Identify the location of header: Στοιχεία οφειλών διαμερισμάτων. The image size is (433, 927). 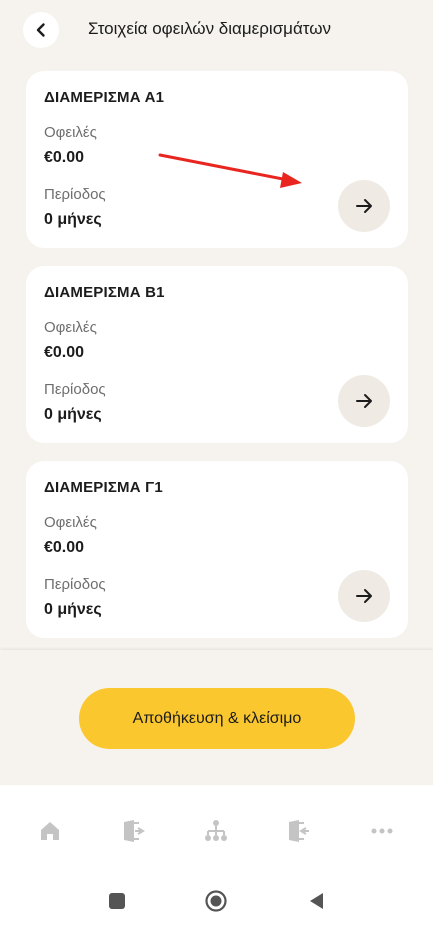
(216, 30).